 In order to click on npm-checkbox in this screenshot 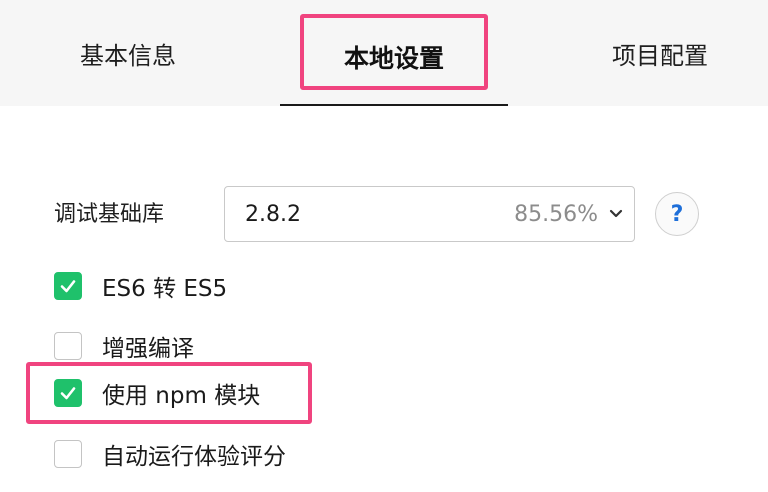, I will do `click(68, 393)`.